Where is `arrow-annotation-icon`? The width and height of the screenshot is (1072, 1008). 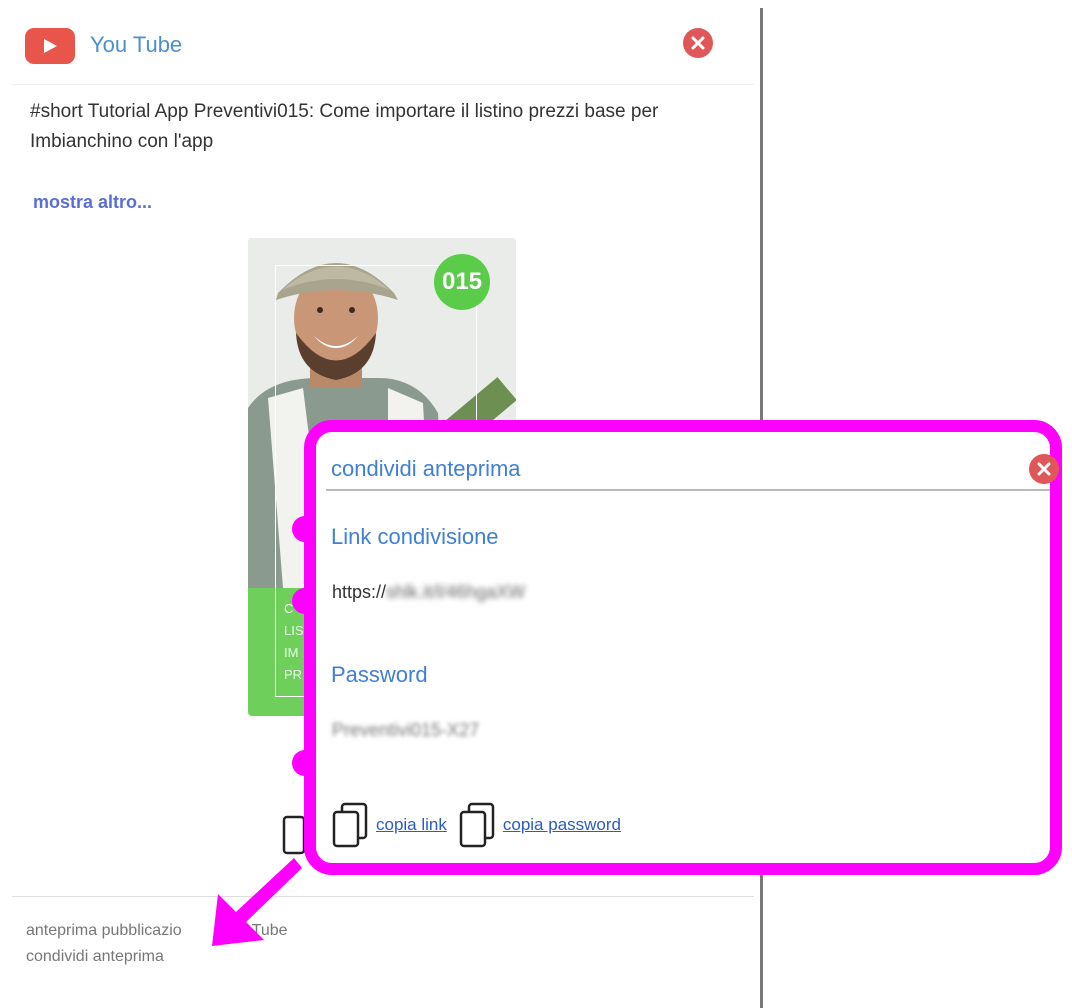
arrow-annotation-icon is located at coordinates (257, 902).